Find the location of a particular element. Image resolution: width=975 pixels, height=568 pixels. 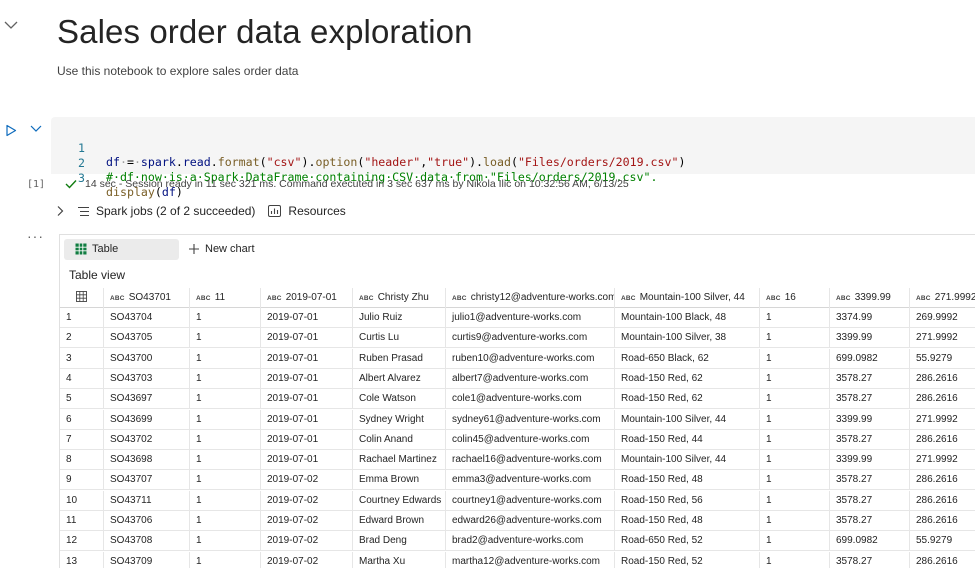

table-cell: Road-150 Red, 44 is located at coordinates (687, 439).